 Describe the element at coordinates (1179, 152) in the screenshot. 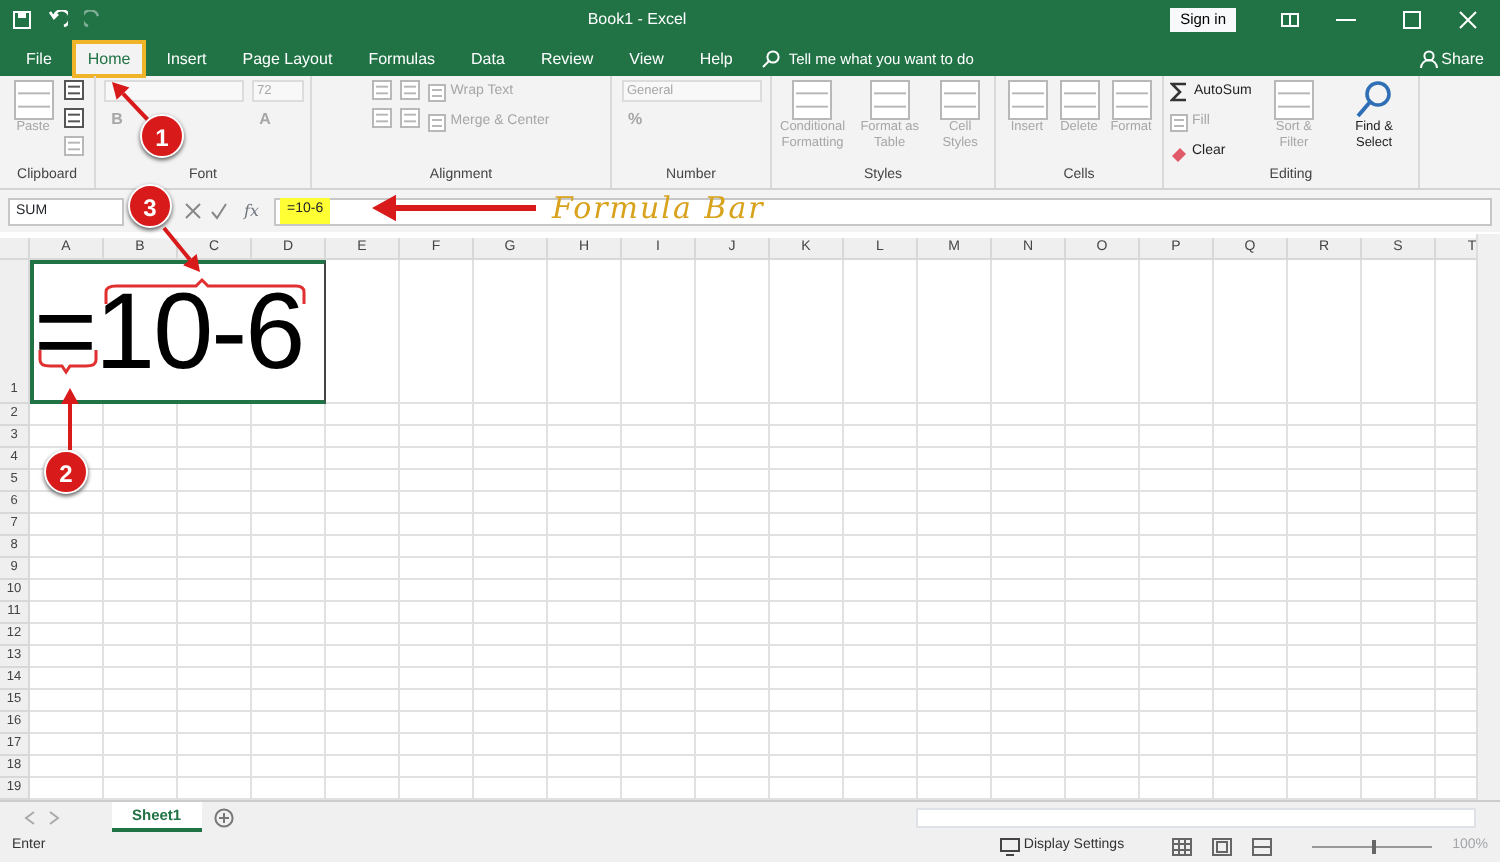

I see `eraser-icon` at that location.